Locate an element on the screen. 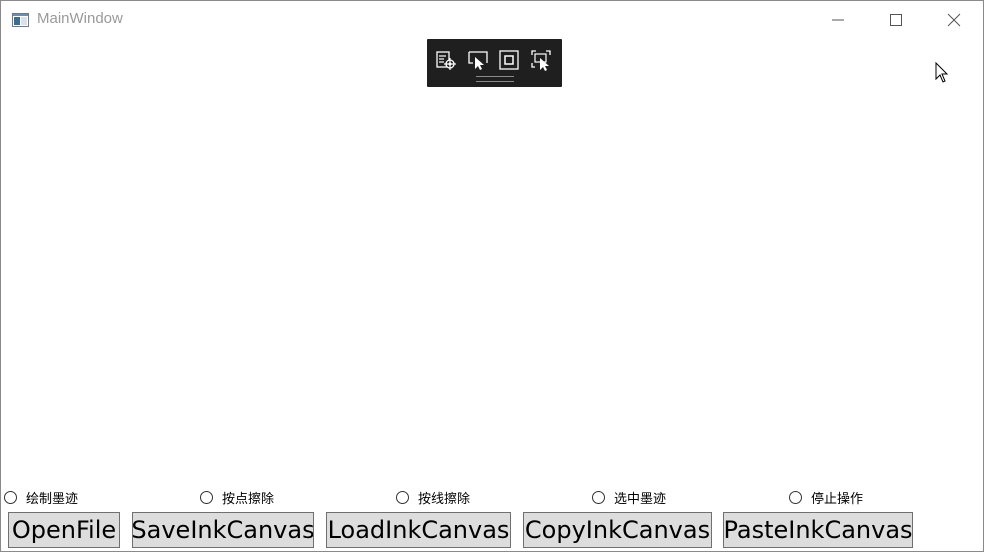 This screenshot has height=552, width=984. minimize-icon is located at coordinates (838, 20).